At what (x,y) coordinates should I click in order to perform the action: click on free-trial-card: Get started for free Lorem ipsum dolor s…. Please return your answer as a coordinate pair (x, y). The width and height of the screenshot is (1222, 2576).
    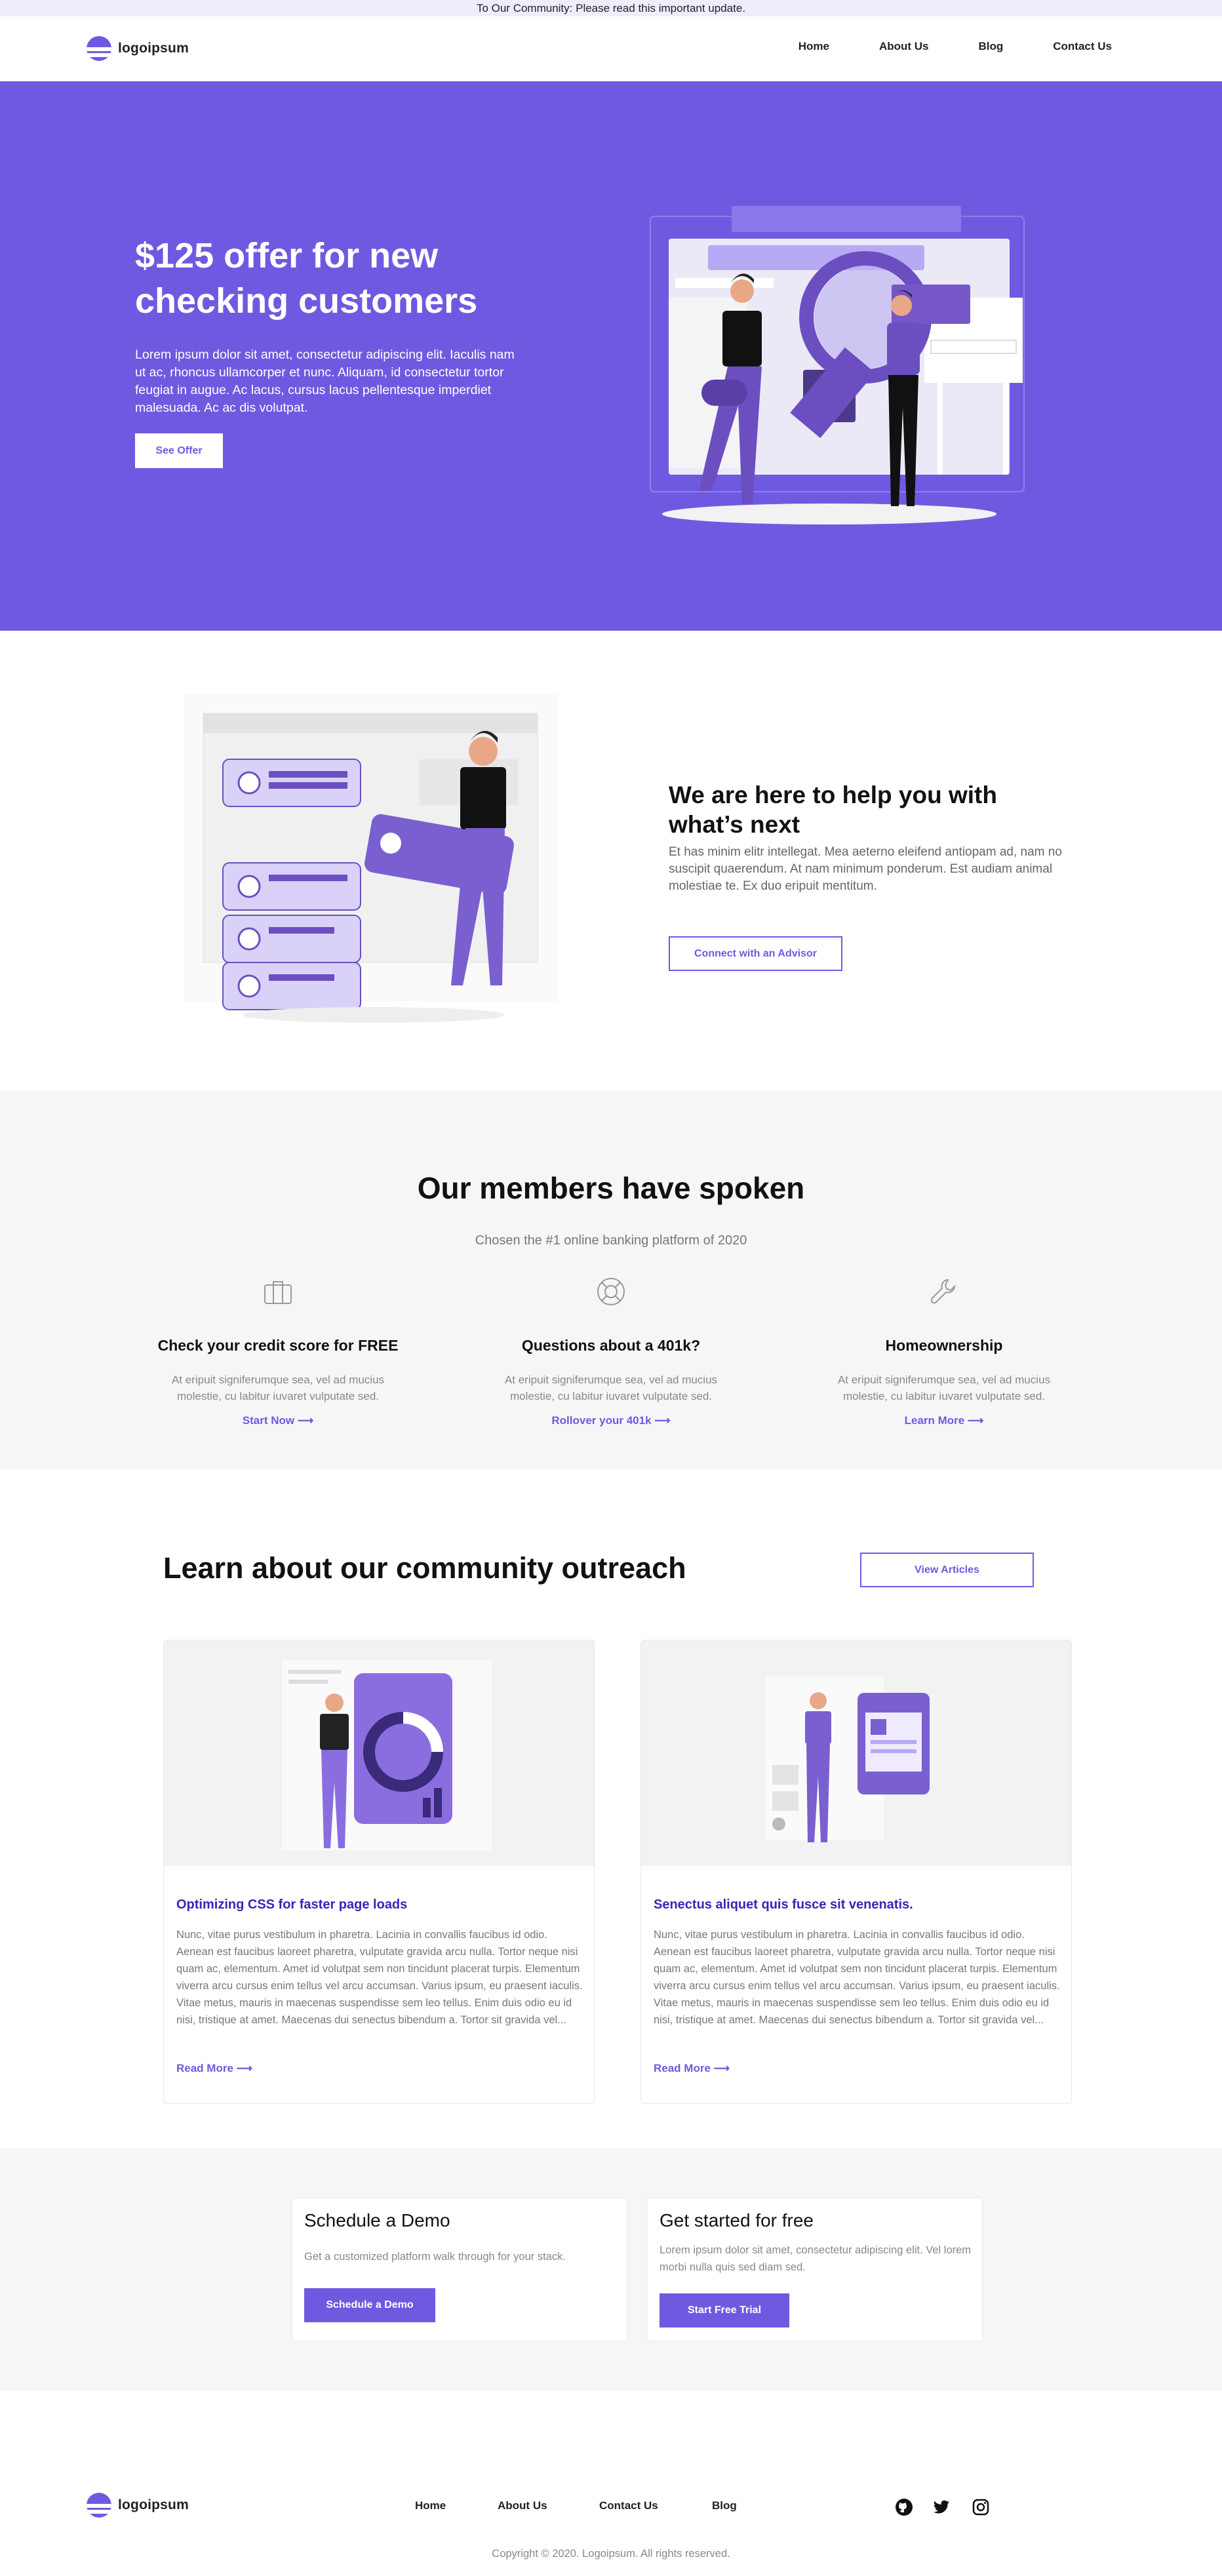
    Looking at the image, I should click on (815, 2269).